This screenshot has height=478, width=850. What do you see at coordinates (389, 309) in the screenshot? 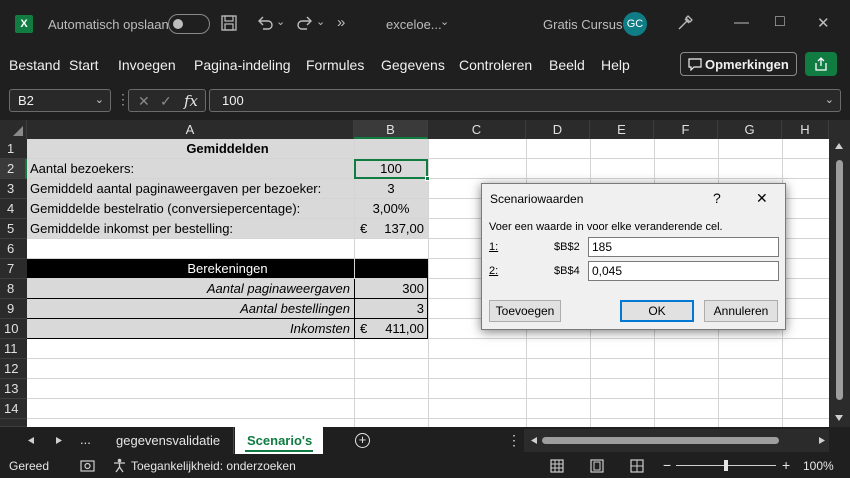
I see `cell-b9: 3` at bounding box center [389, 309].